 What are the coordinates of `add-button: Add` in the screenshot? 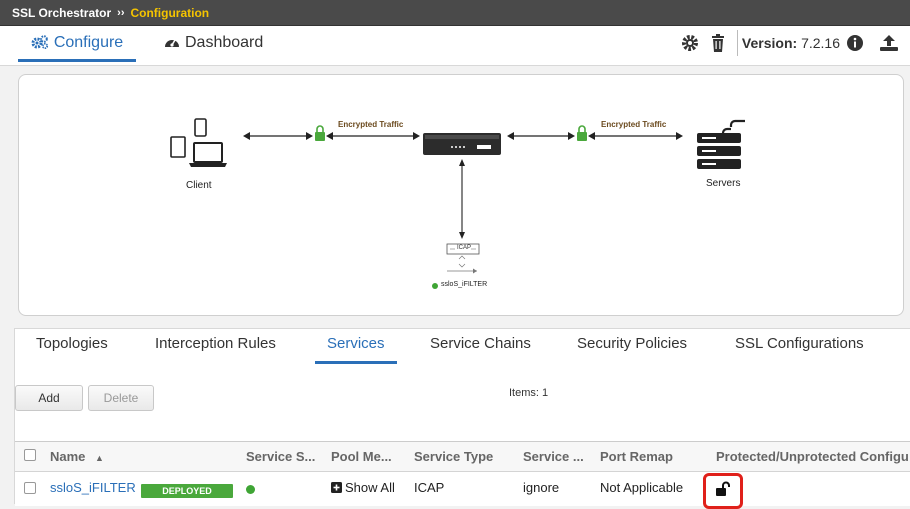 It's located at (49, 398).